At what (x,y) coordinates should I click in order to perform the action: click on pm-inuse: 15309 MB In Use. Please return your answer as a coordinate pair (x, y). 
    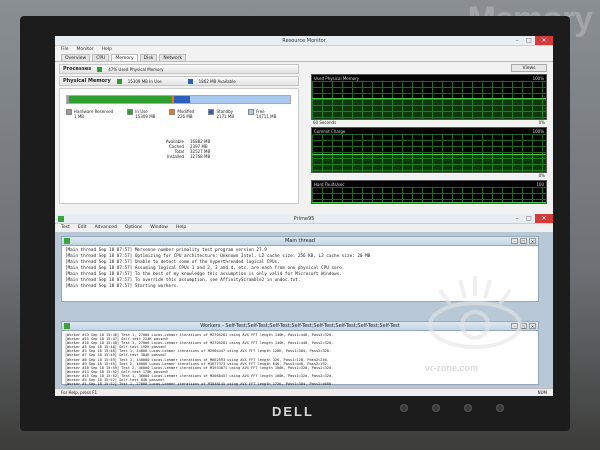
    Looking at the image, I should click on (144, 81).